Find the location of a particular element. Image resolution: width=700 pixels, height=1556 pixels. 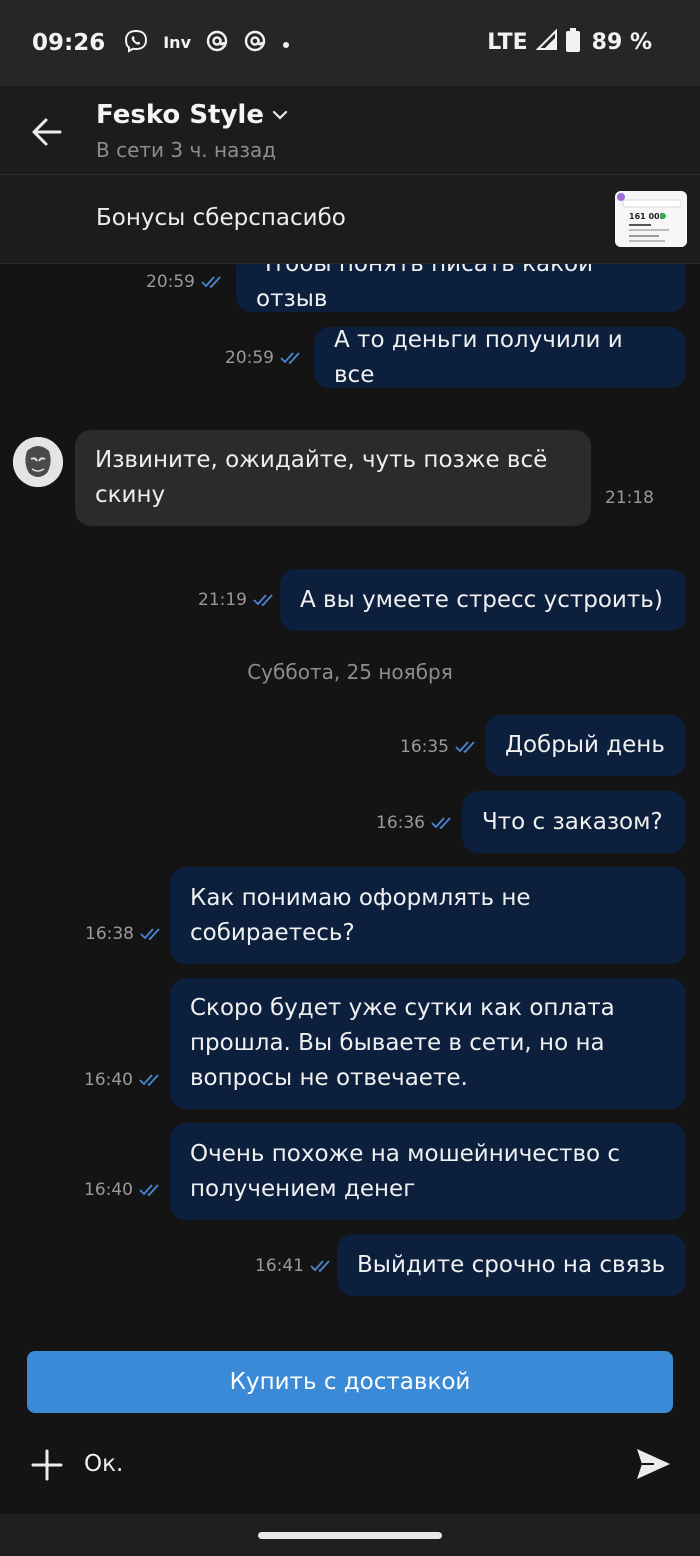

message-time: 16:36 is located at coordinates (400, 823).